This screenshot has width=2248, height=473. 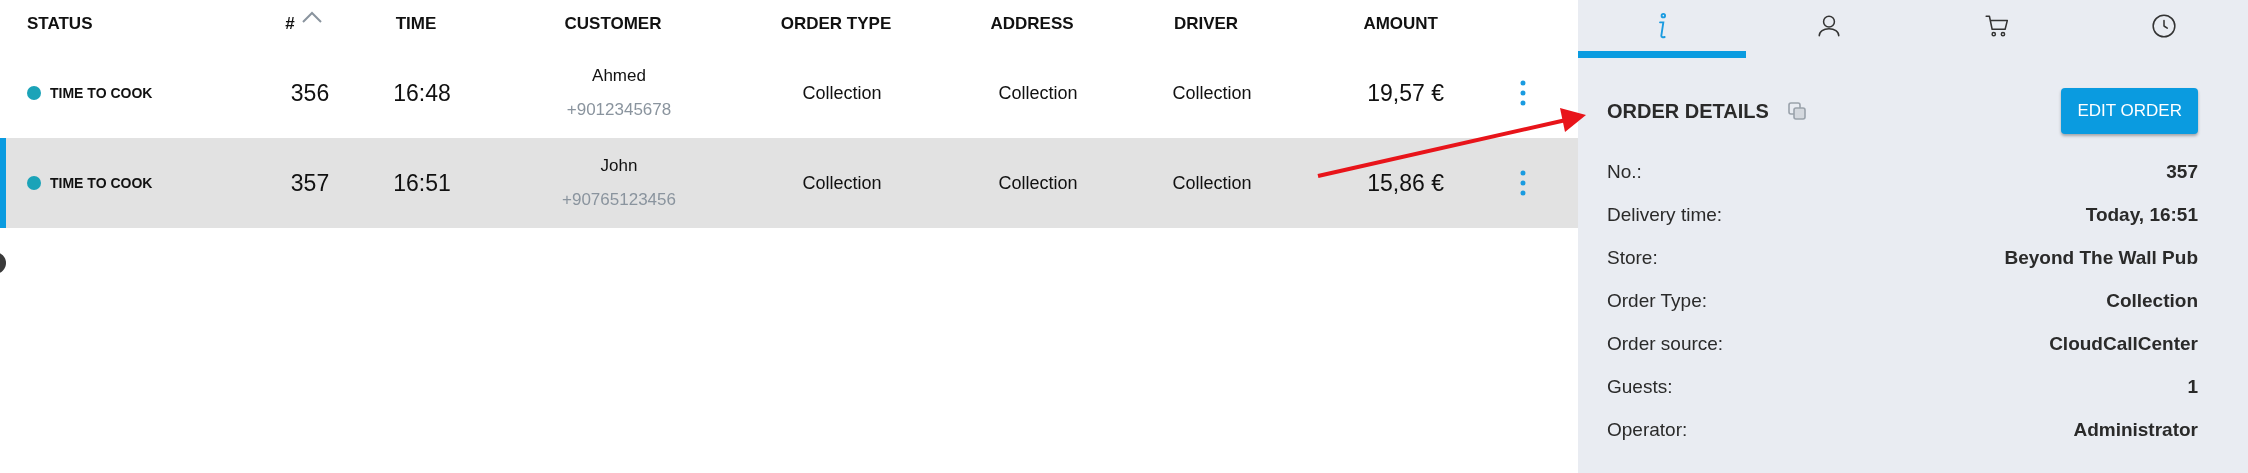 I want to click on column-header: #, so click(x=290, y=24).